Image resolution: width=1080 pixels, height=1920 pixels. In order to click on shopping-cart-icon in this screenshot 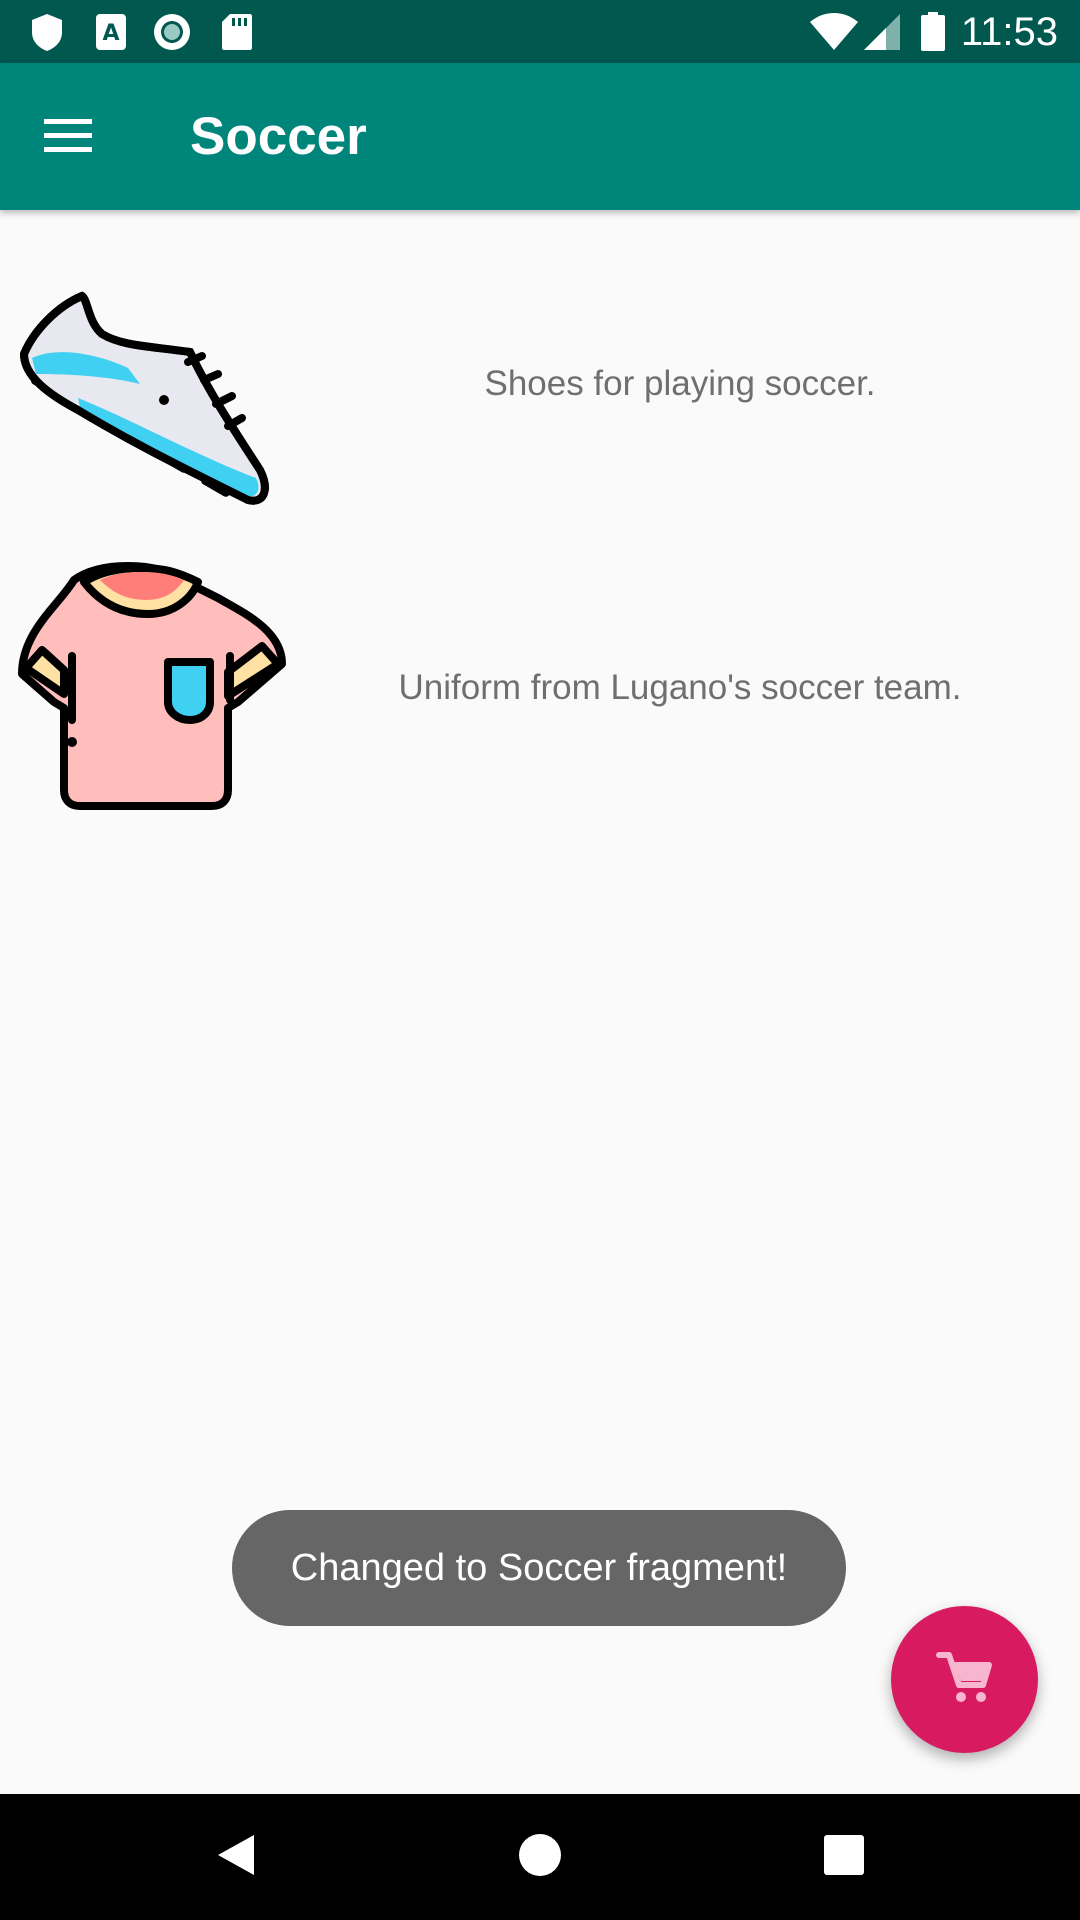, I will do `click(965, 1679)`.